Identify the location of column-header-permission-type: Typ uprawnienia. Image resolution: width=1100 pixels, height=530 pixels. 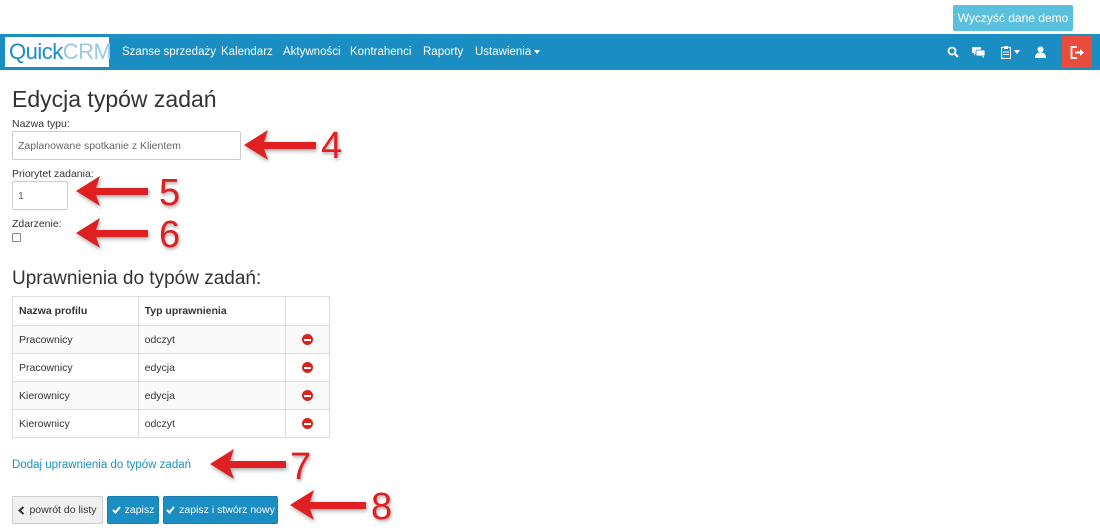
(212, 311).